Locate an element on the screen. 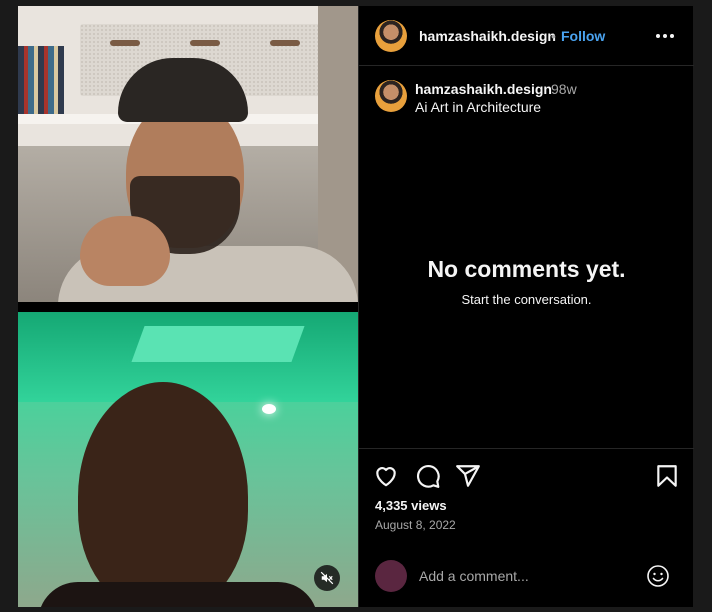 This screenshot has height=612, width=712. empty-comments-subtitle: Start the conversation. is located at coordinates (526, 299).